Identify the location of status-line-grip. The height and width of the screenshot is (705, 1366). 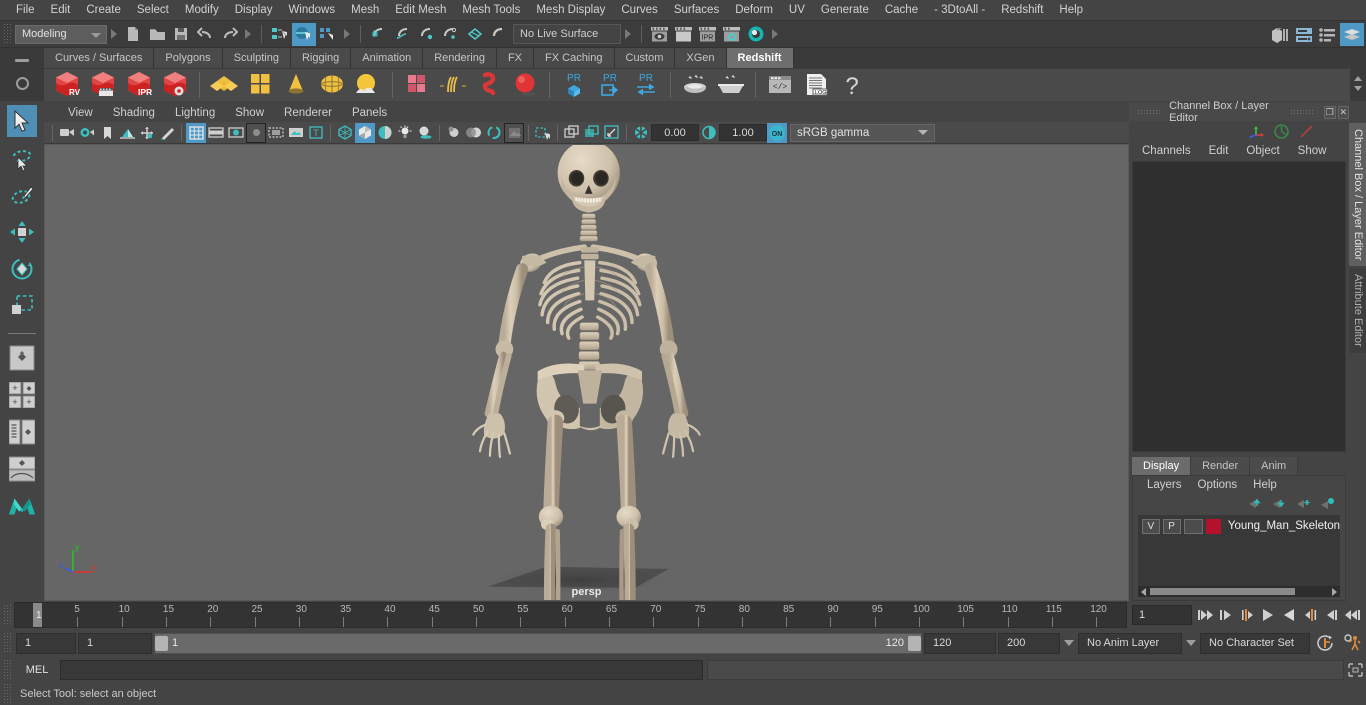
(7, 34).